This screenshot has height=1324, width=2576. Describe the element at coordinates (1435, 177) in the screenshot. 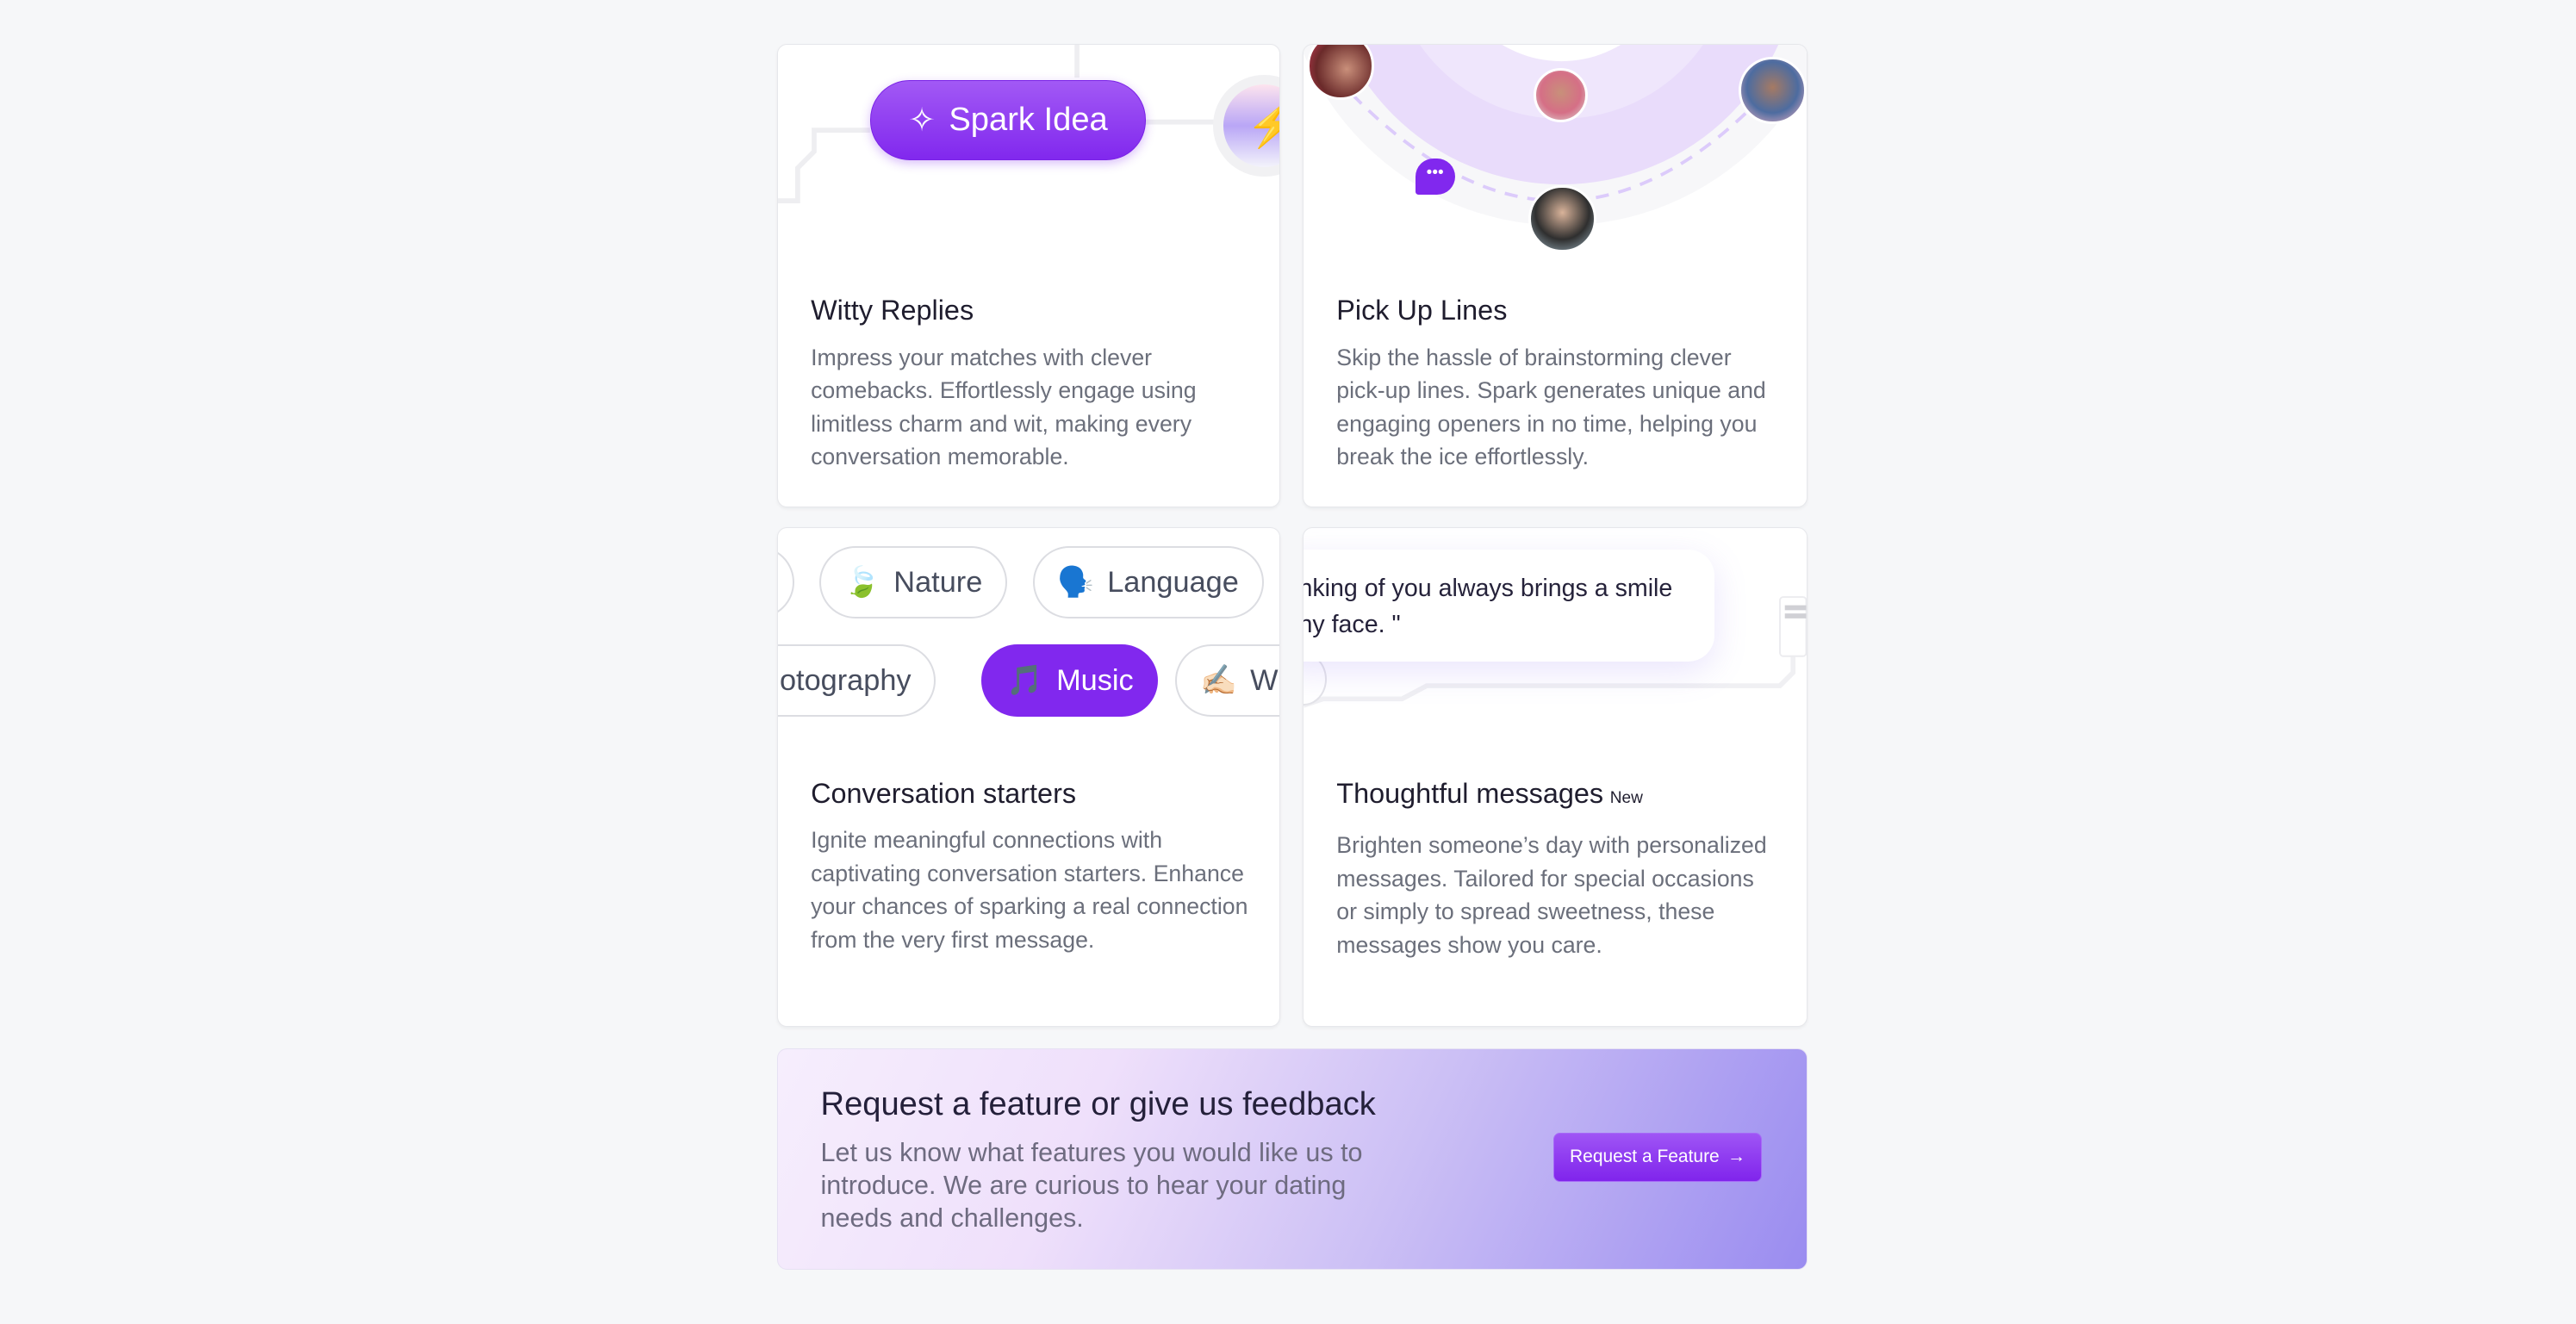

I see `chat-bubble-icon: •••` at that location.